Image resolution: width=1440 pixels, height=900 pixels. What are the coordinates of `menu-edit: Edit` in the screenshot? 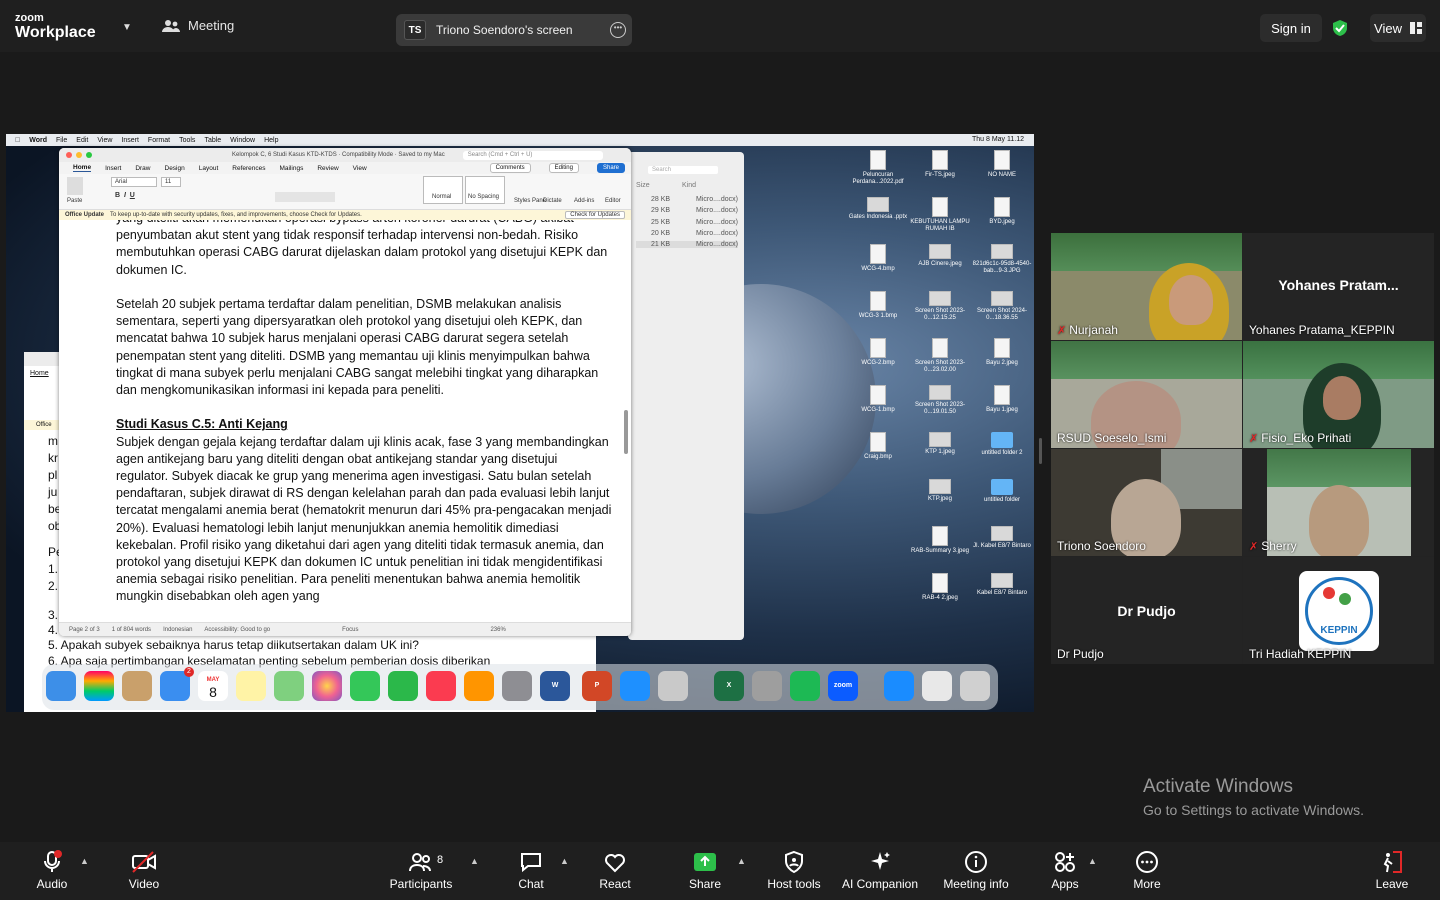 It's located at (82, 140).